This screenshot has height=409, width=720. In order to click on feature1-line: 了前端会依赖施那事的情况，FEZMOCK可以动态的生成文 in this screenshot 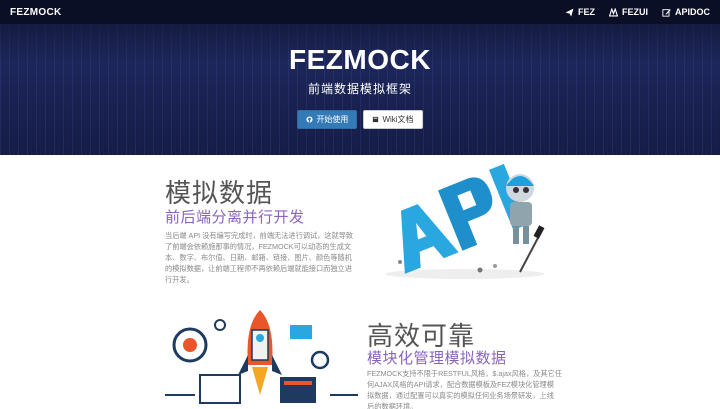, I will do `click(258, 246)`.